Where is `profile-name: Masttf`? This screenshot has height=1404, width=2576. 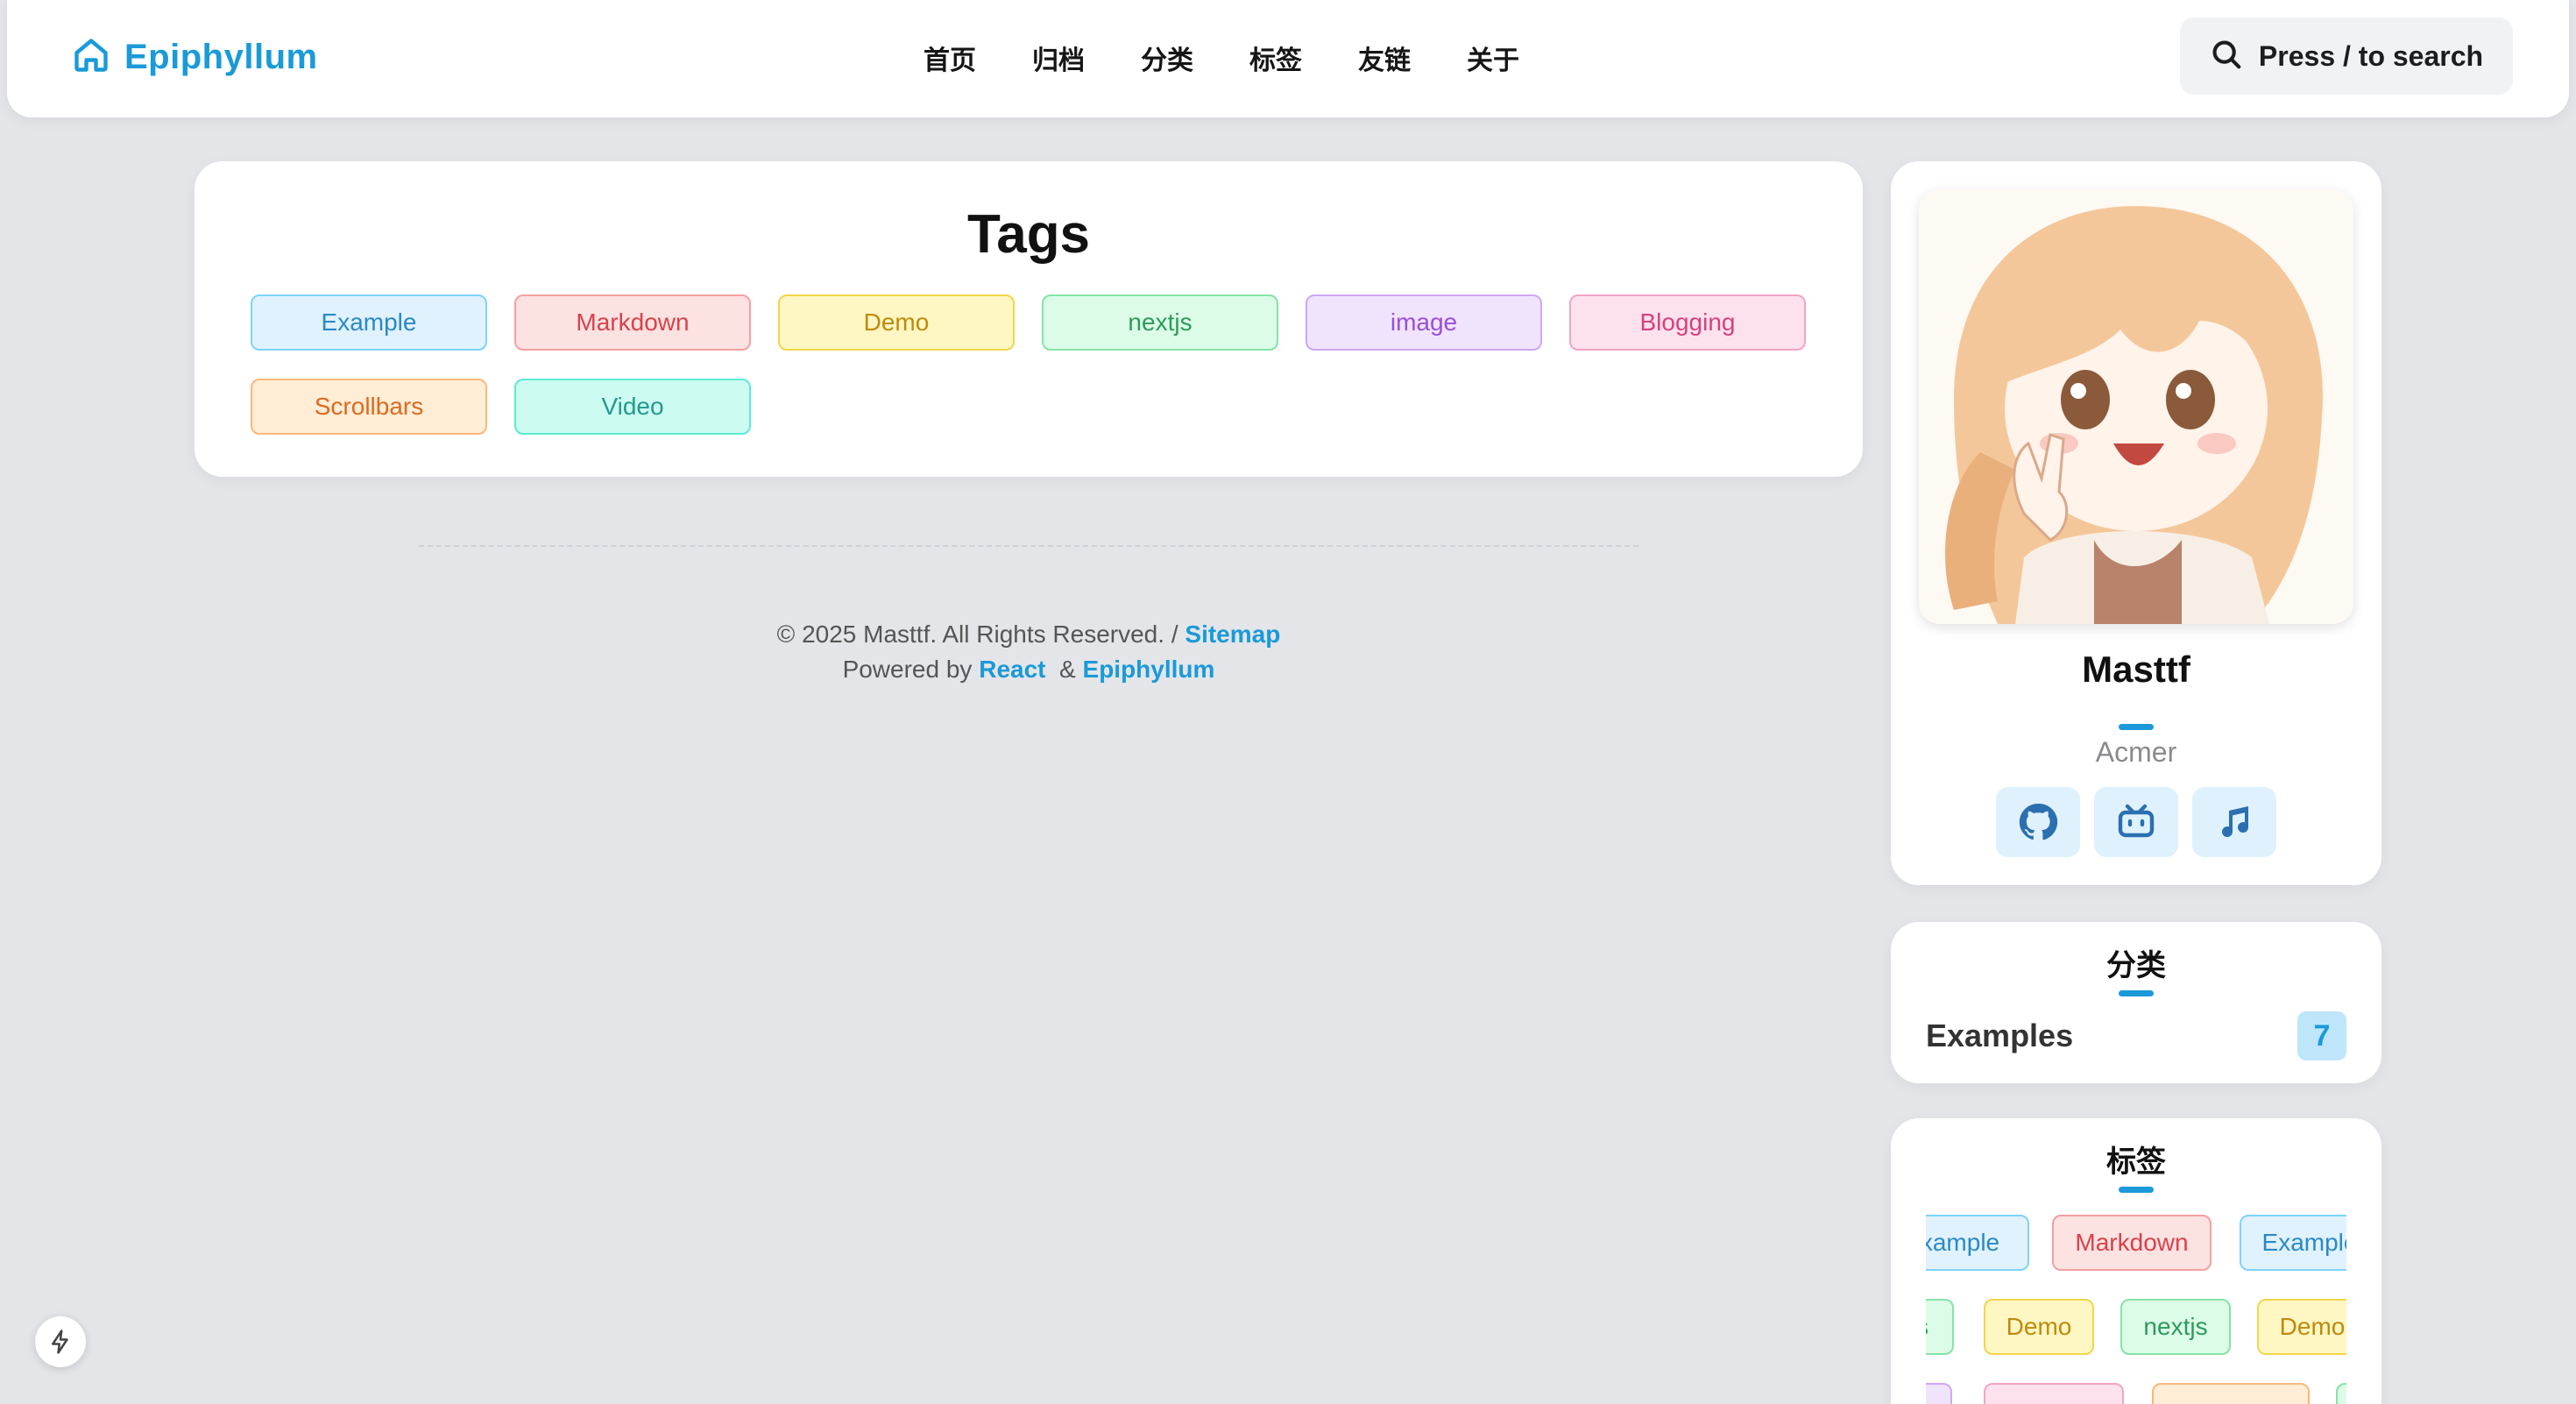
profile-name: Masttf is located at coordinates (2136, 669).